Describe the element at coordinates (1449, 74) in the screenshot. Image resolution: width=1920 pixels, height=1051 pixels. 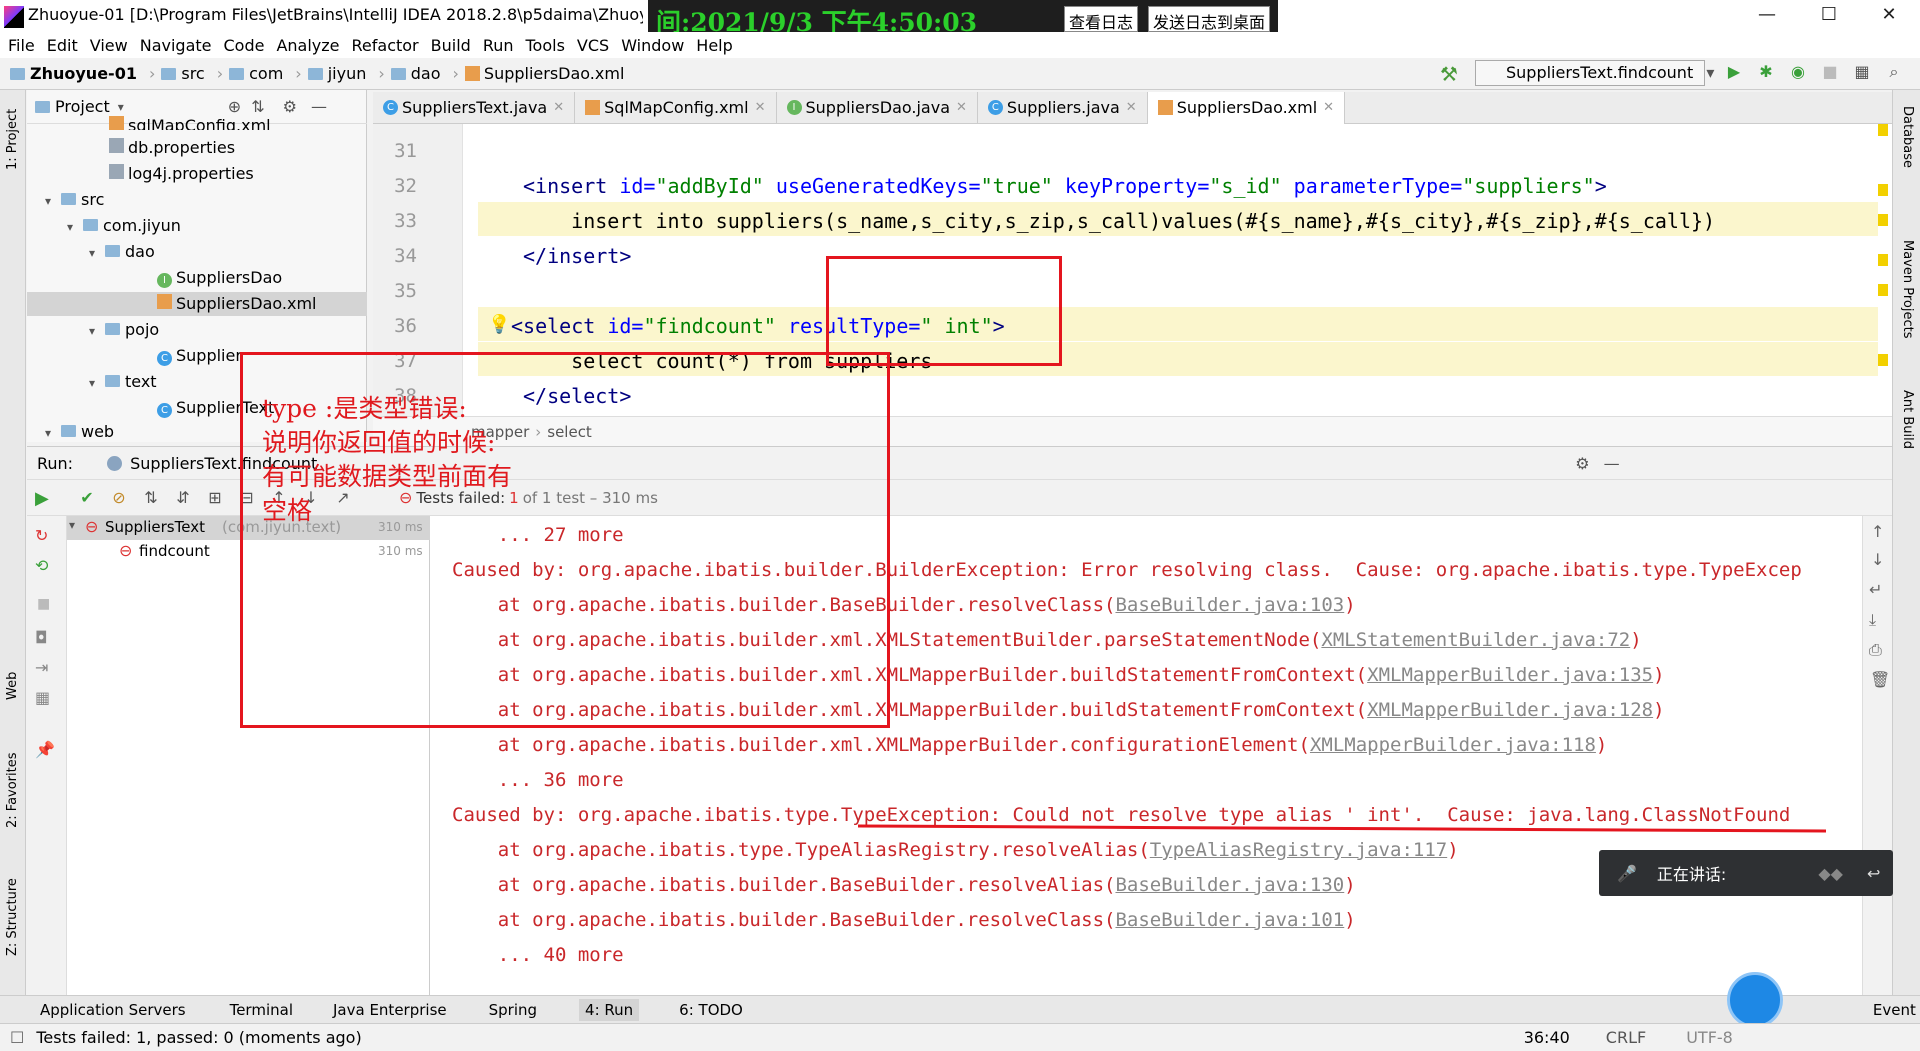
I see `build-hammer-icon: ⚒` at that location.